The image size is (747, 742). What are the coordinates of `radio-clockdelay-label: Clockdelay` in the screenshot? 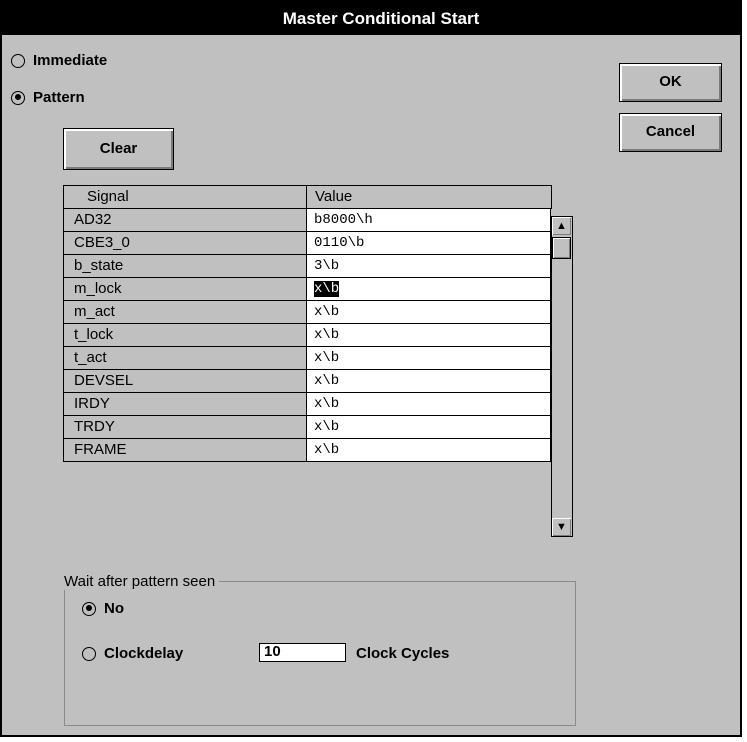 It's located at (144, 653).